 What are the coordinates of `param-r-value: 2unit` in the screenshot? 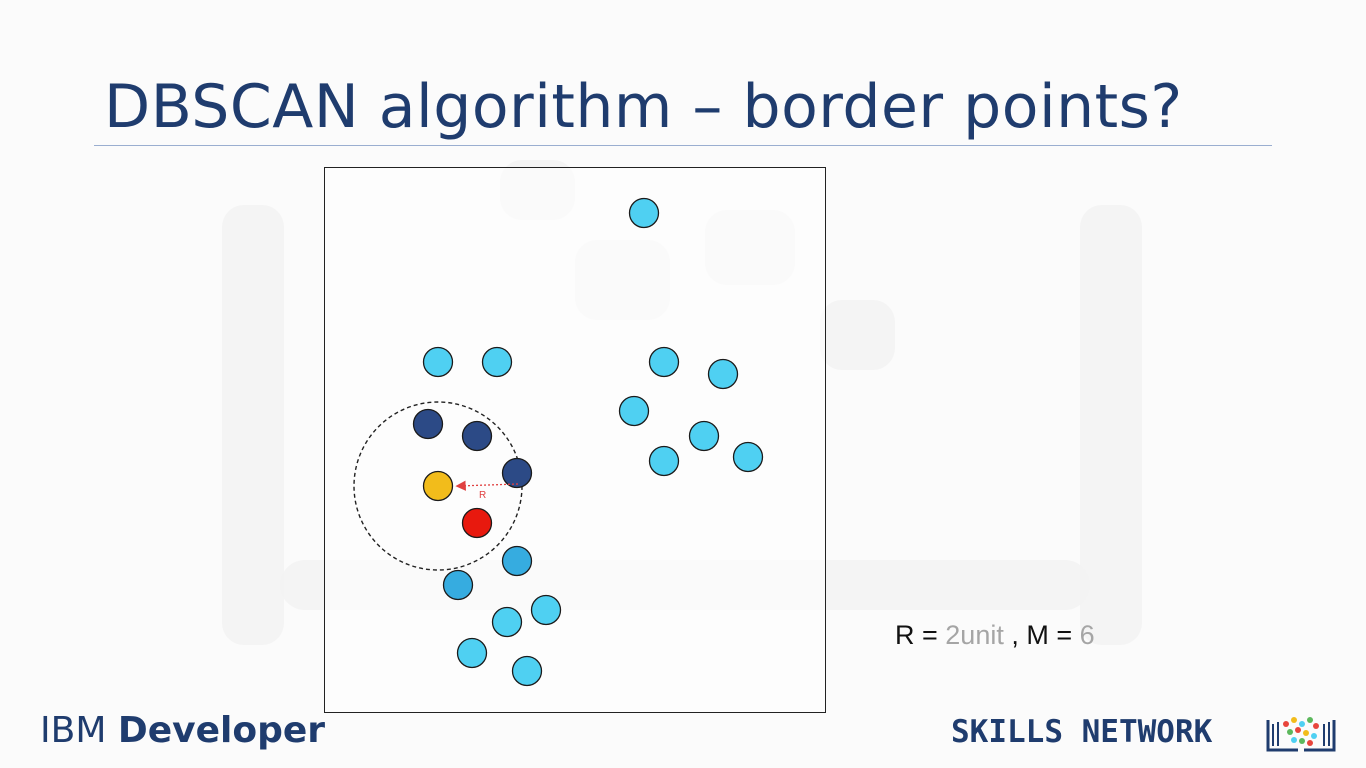 It's located at (974, 635).